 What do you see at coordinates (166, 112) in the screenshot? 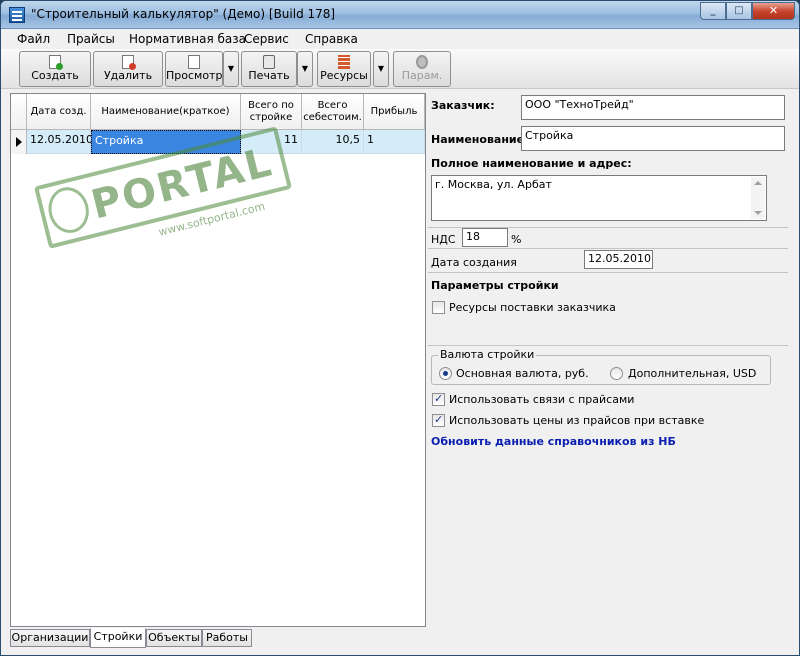
I see `col-header-name: Наименование(краткое)` at bounding box center [166, 112].